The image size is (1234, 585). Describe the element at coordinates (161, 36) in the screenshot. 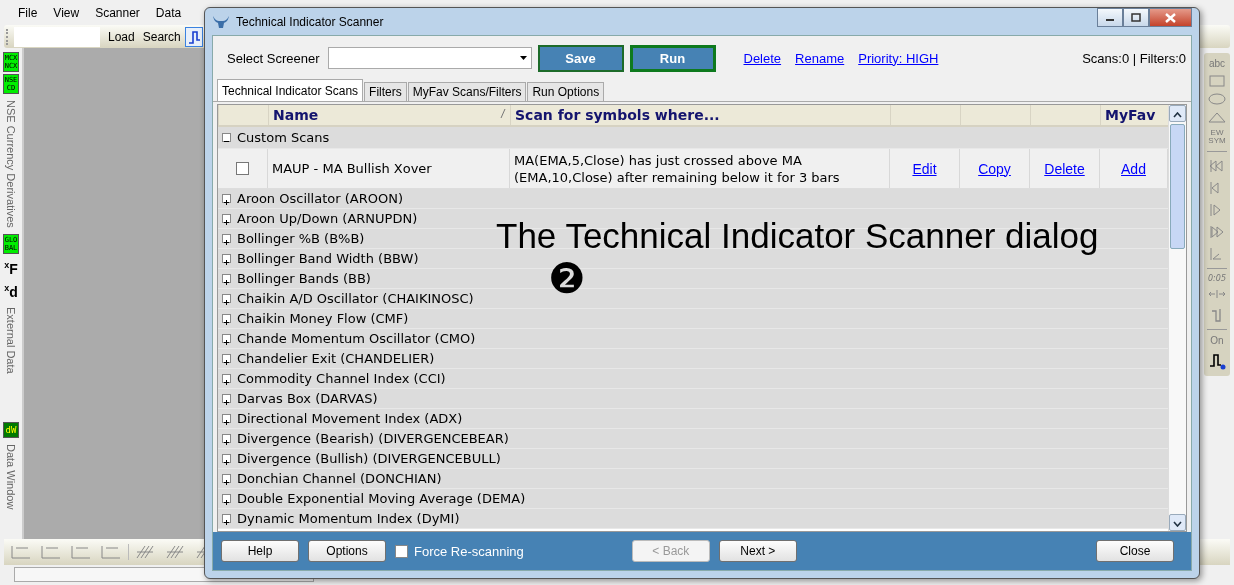

I see `toolbar-button: Search` at that location.